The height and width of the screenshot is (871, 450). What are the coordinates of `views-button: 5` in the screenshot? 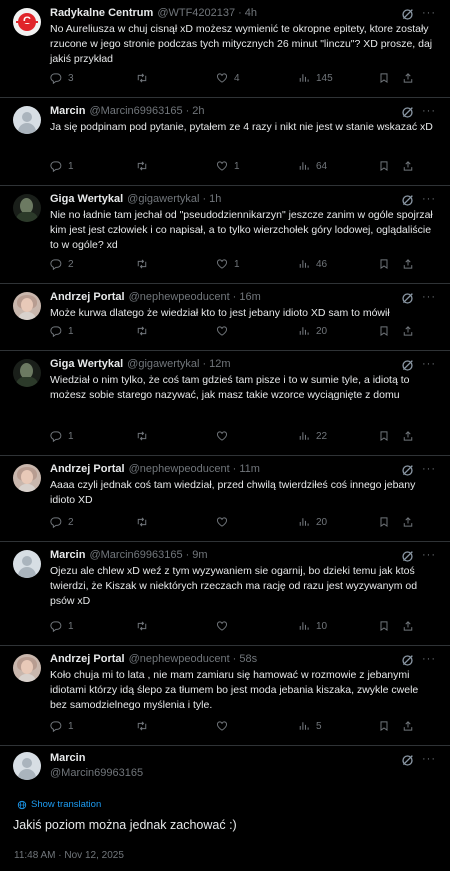 It's located at (310, 726).